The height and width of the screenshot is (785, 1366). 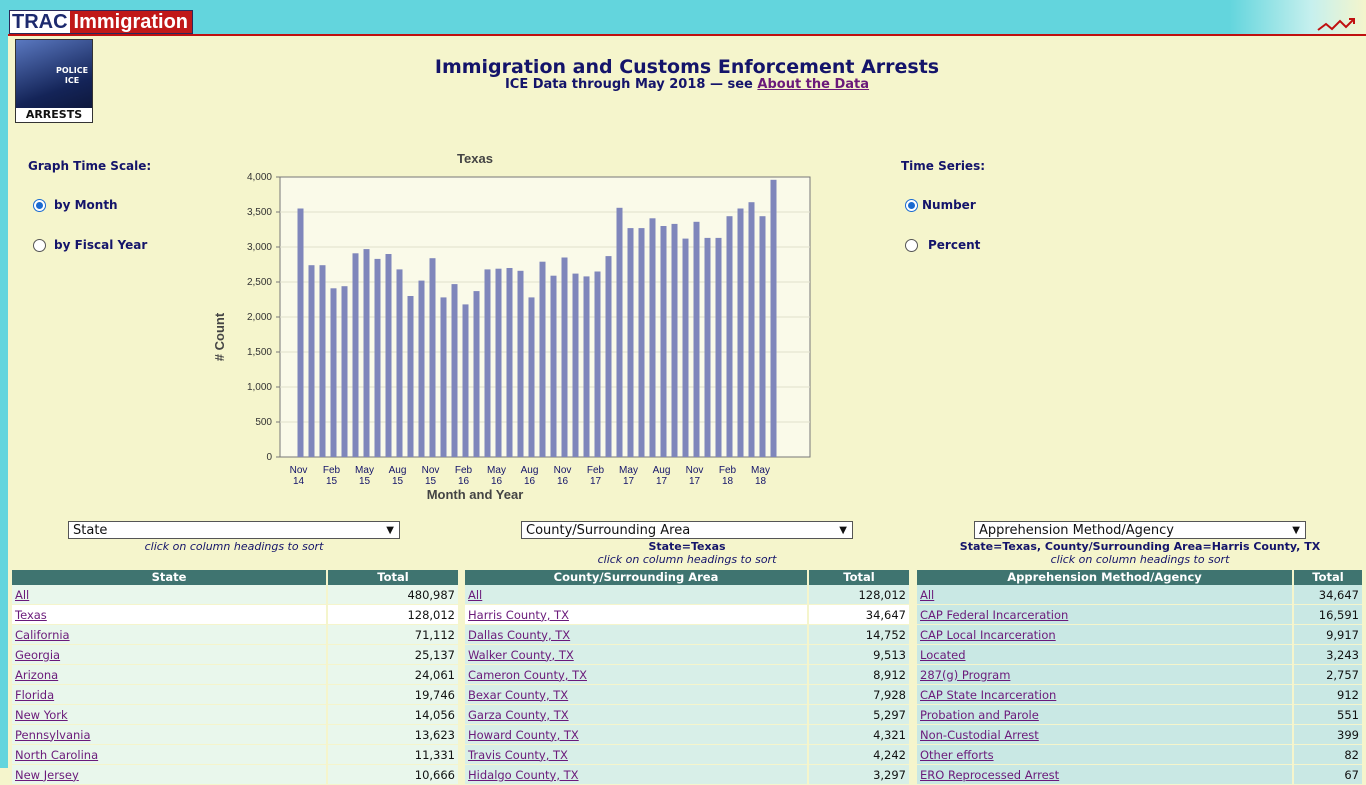 What do you see at coordinates (687, 715) in the screenshot?
I see `table-row: Garza County, TX 5,297` at bounding box center [687, 715].